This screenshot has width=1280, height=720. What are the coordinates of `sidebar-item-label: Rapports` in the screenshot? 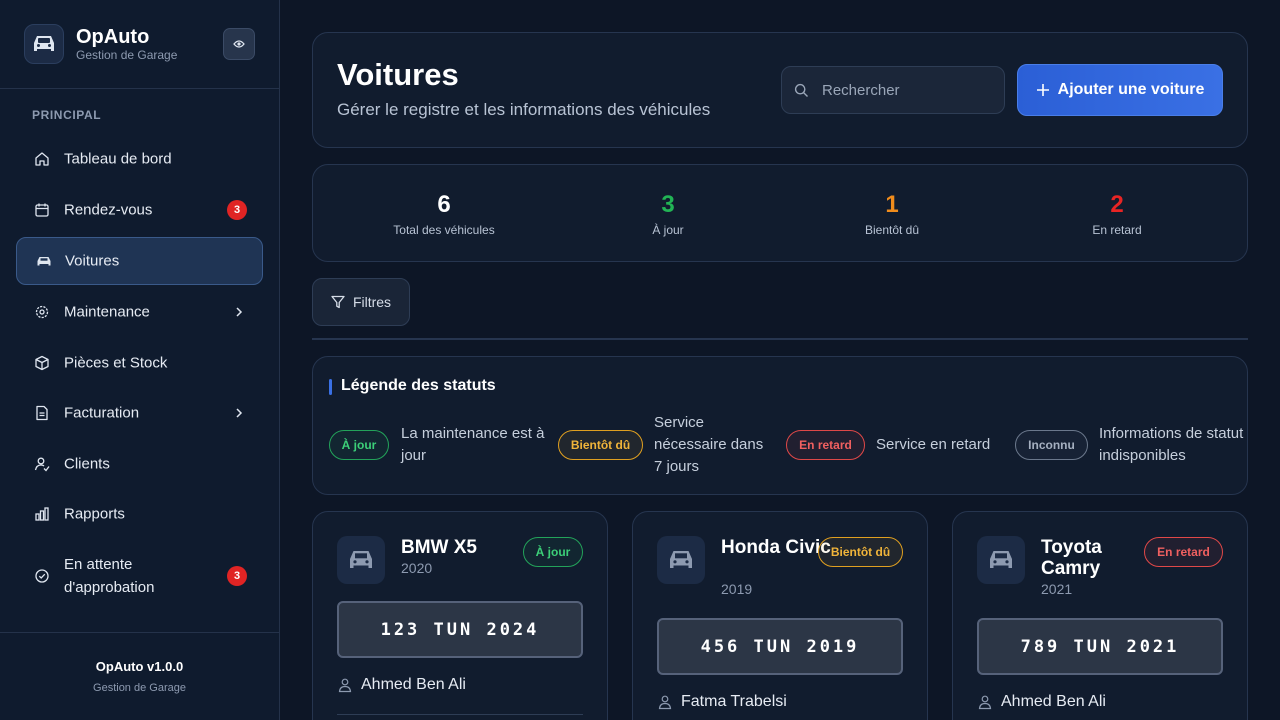 It's located at (94, 514).